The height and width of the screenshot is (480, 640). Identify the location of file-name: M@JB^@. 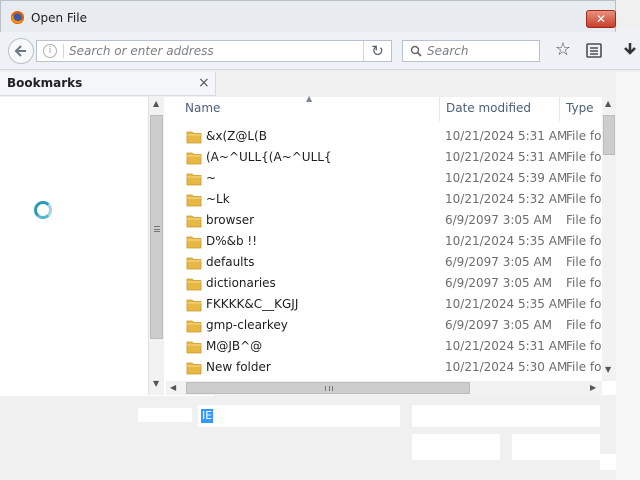
(234, 346).